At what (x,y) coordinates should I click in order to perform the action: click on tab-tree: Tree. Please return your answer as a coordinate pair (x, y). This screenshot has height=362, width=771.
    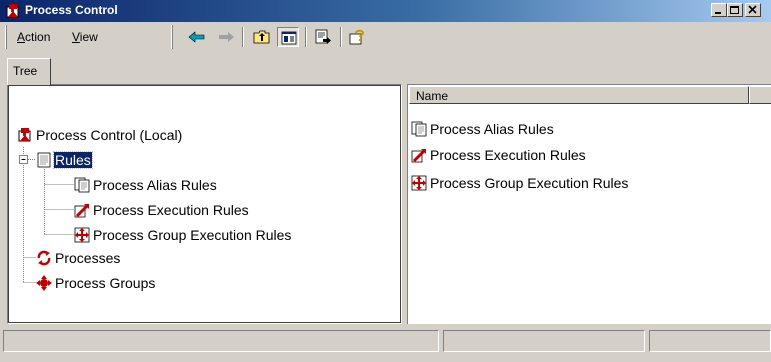
    Looking at the image, I should click on (29, 71).